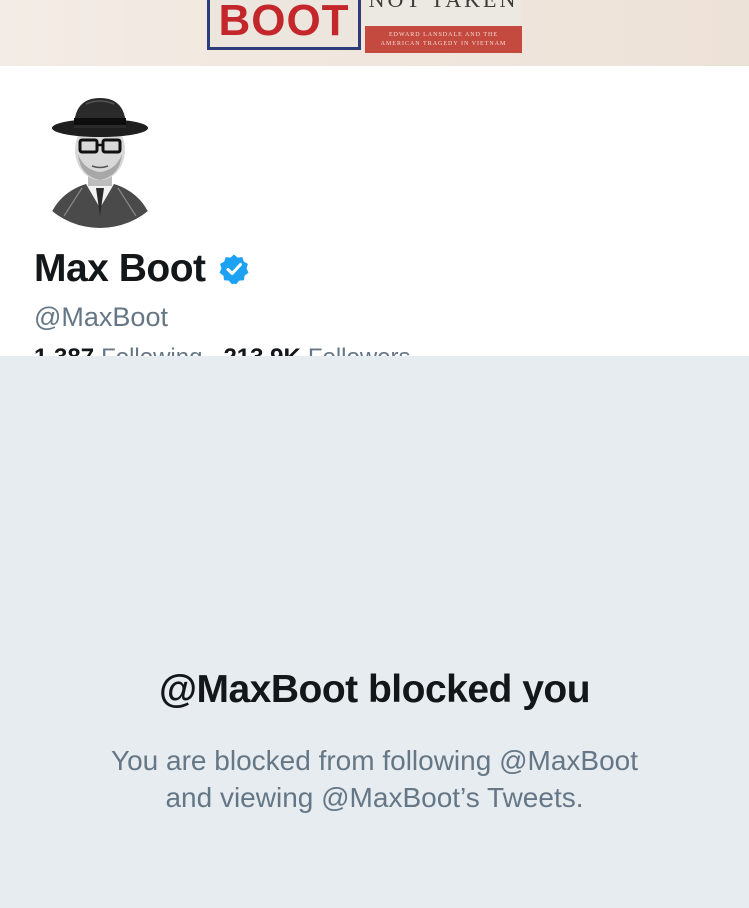  I want to click on avatar, so click(100, 152).